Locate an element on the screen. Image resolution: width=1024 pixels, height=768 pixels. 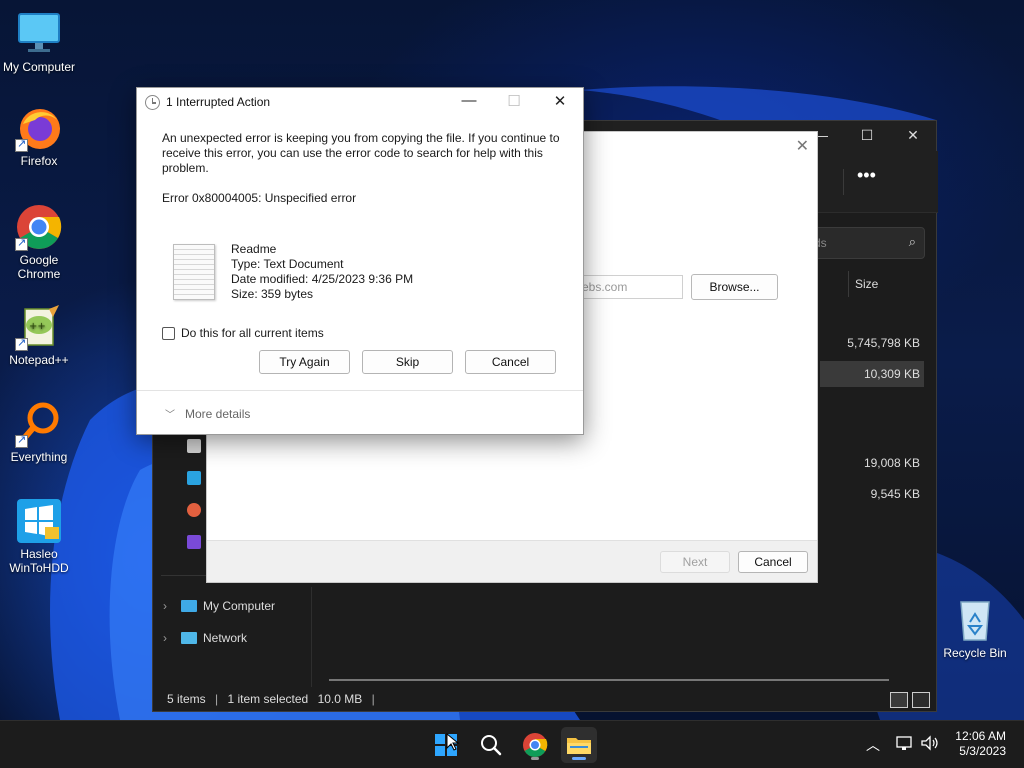
dialog-titlebar: 1 Interrupted Action — ☐ ✕ is located at coordinates (360, 102).